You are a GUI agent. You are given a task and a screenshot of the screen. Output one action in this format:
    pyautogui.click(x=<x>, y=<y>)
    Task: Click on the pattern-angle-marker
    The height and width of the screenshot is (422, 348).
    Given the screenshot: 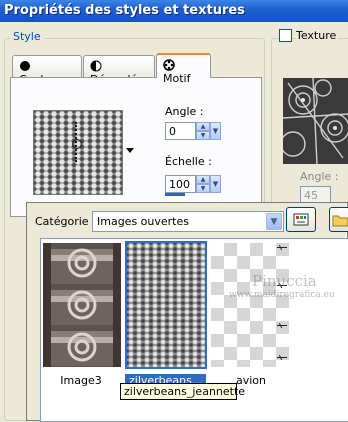 What is the action you would take?
    pyautogui.click(x=77, y=142)
    